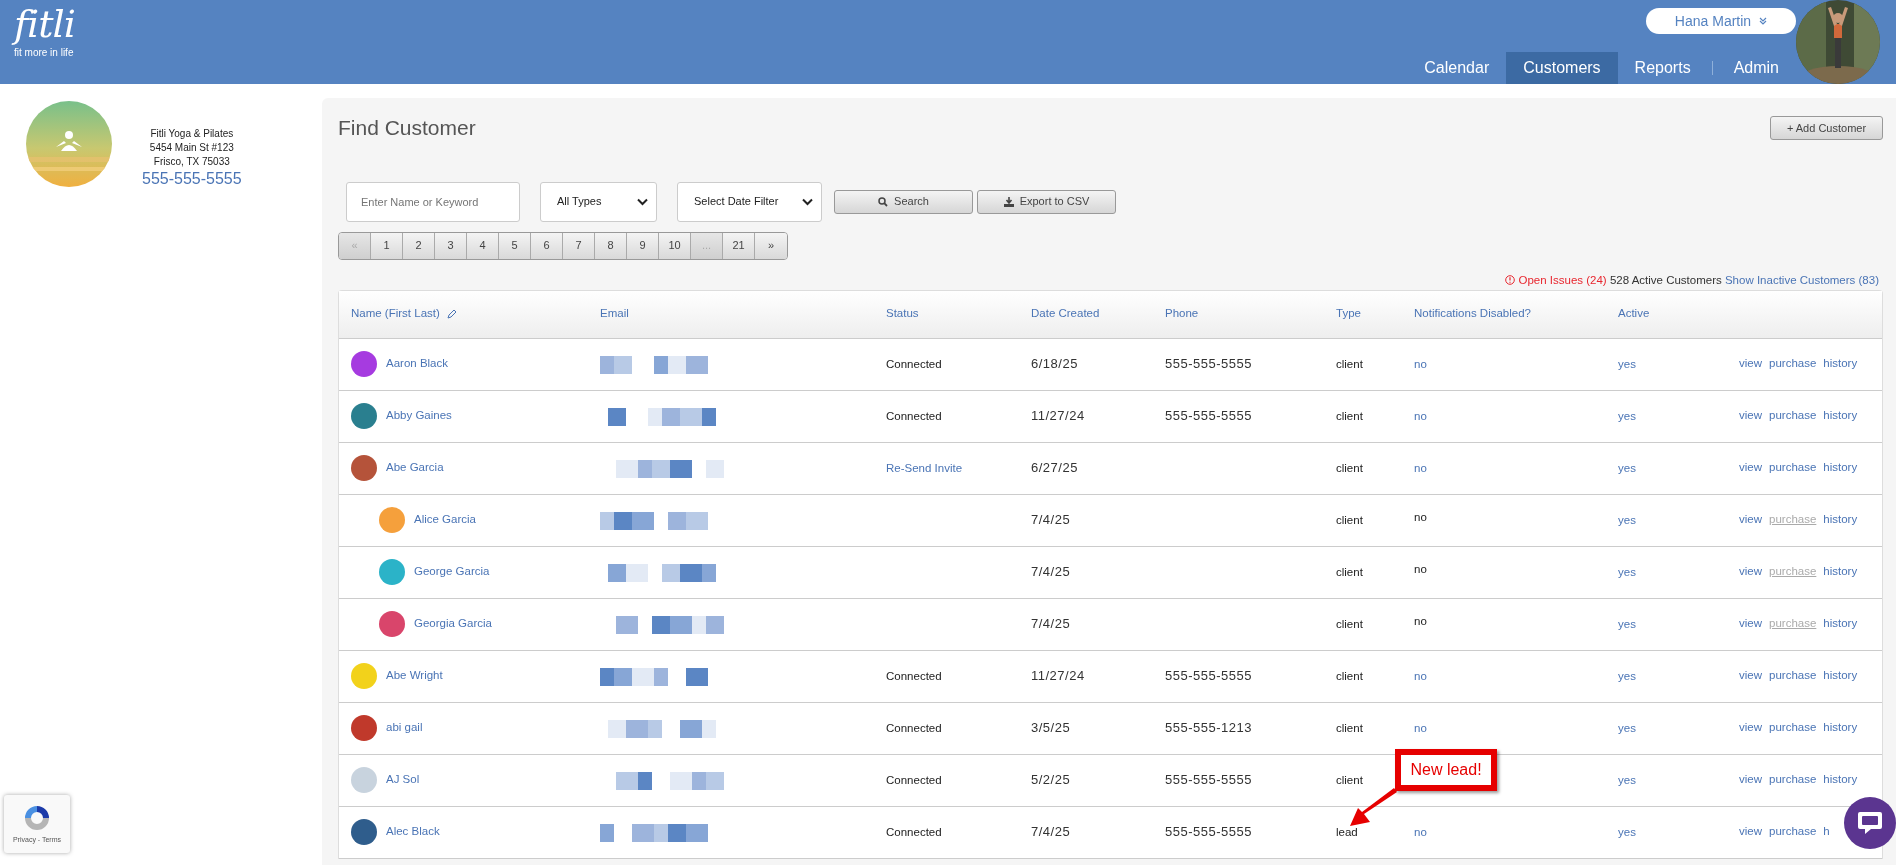  I want to click on page-button: 4, so click(483, 245).